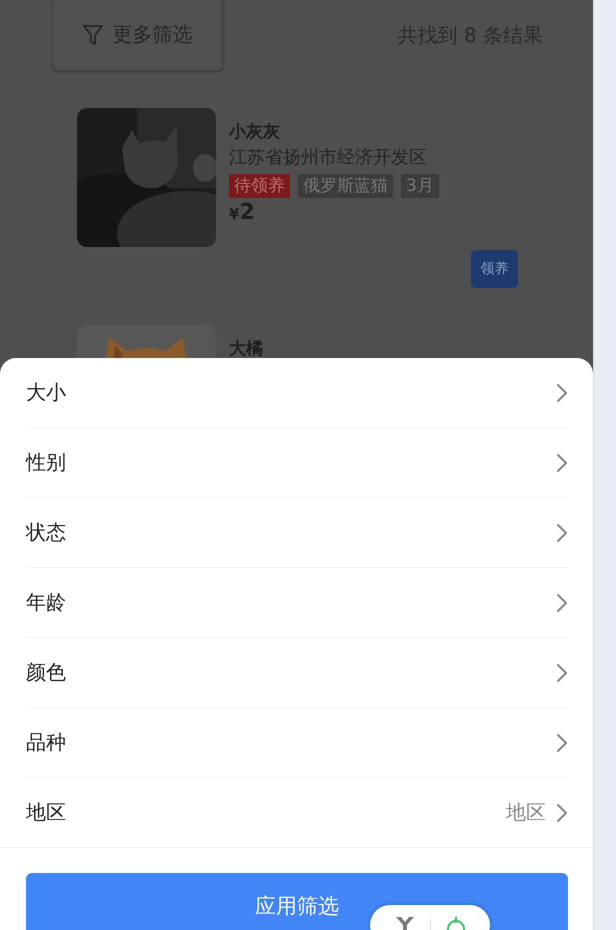  What do you see at coordinates (420, 186) in the screenshot?
I see `pet-tag: 3月` at bounding box center [420, 186].